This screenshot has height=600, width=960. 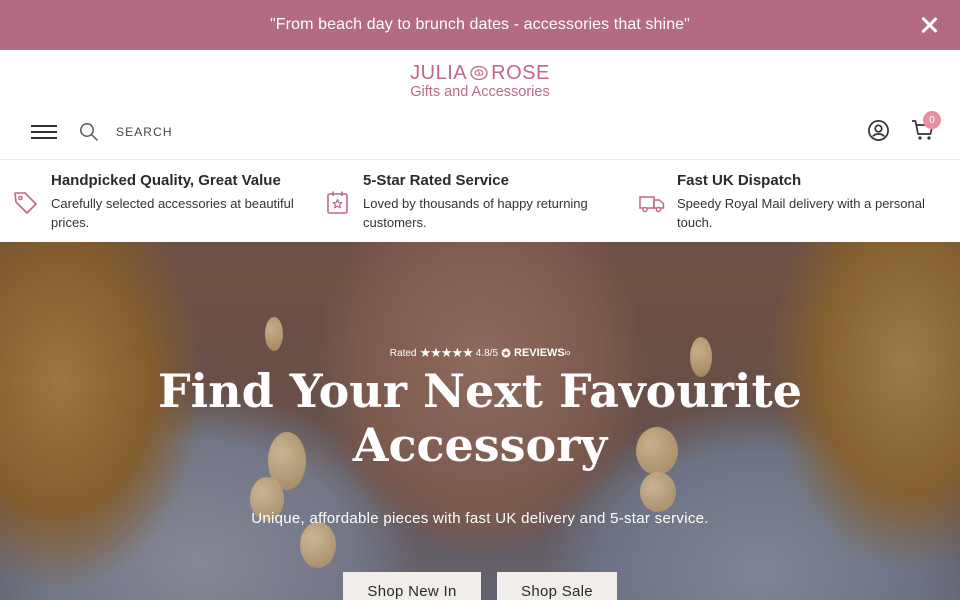 What do you see at coordinates (446, 352) in the screenshot?
I see `rating-stars: ★★★★★` at bounding box center [446, 352].